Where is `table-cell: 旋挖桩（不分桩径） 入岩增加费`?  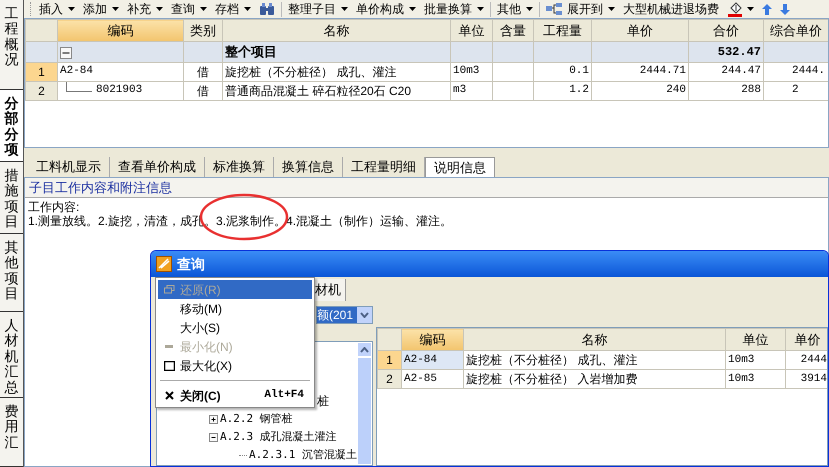 table-cell: 旋挖桩（不分桩径） 入岩增加费 is located at coordinates (595, 379).